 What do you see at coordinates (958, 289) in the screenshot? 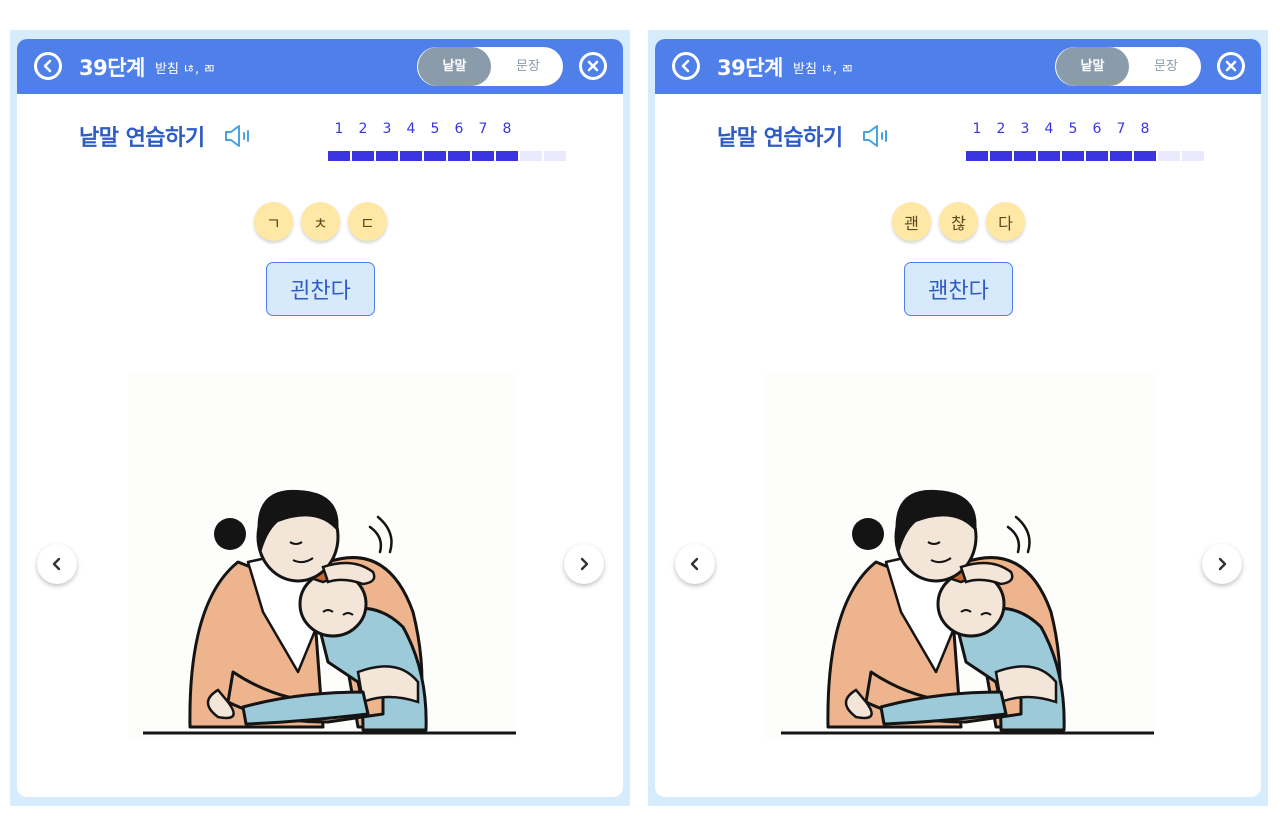
I see `word-card: 괜찬다` at bounding box center [958, 289].